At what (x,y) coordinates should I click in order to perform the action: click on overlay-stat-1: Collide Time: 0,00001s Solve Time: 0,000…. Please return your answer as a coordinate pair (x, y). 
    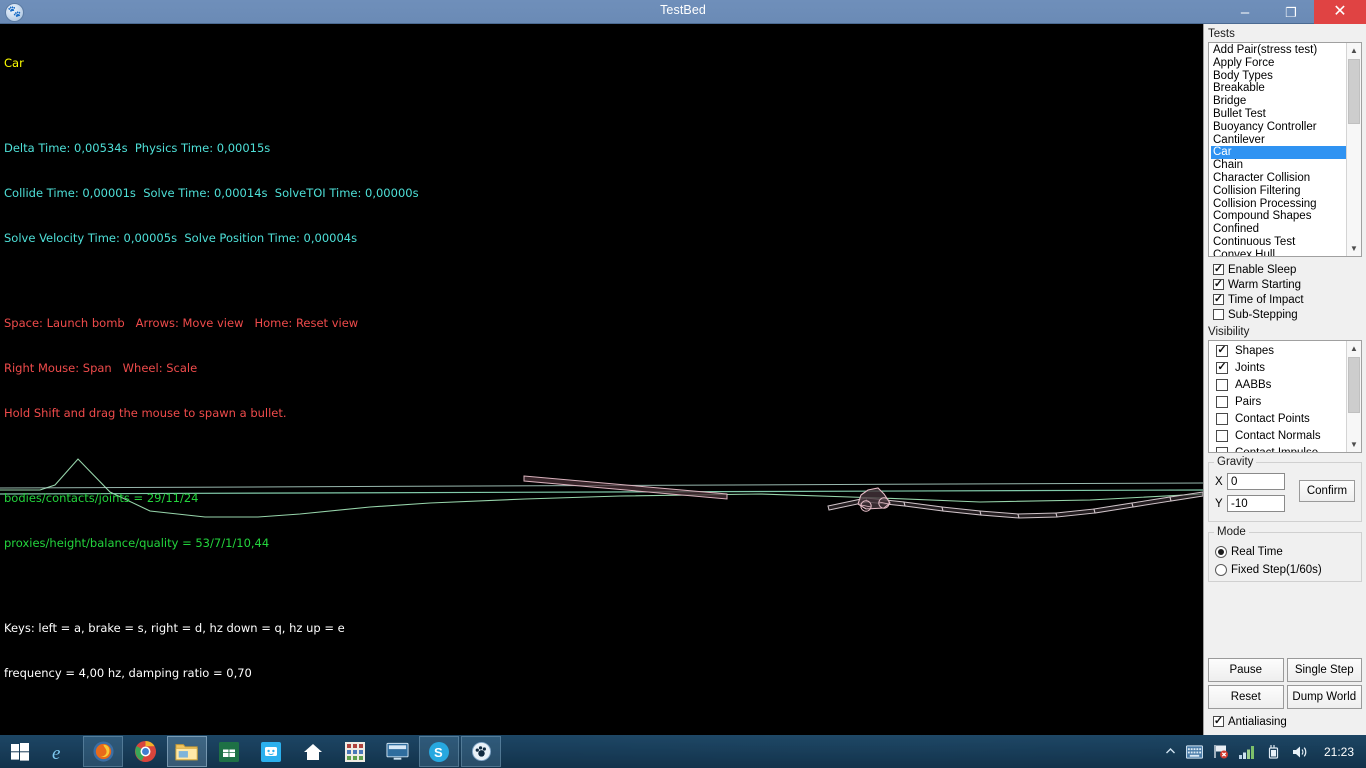
    Looking at the image, I should click on (211, 193).